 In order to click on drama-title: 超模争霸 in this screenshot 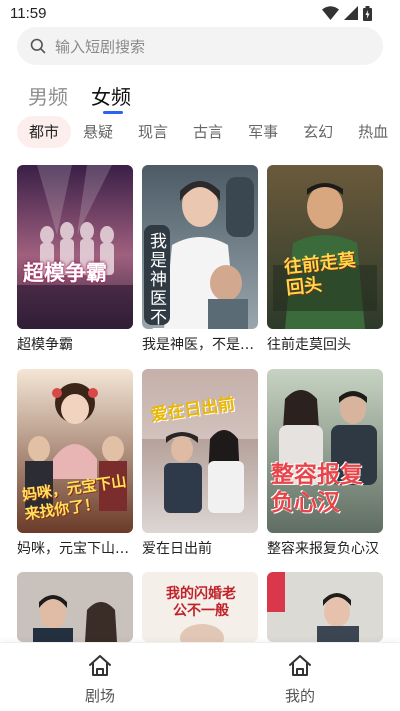, I will do `click(45, 345)`.